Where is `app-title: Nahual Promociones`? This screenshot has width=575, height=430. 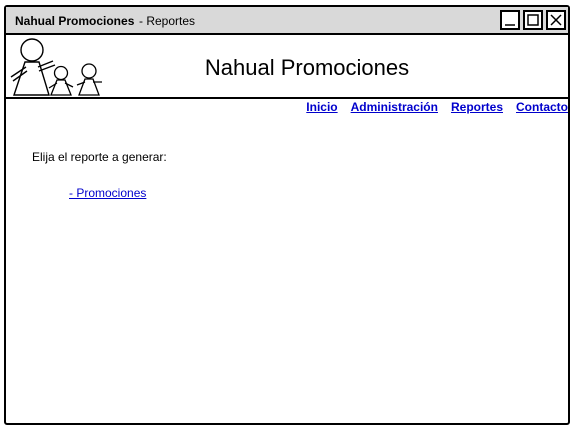 app-title: Nahual Promociones is located at coordinates (75, 21).